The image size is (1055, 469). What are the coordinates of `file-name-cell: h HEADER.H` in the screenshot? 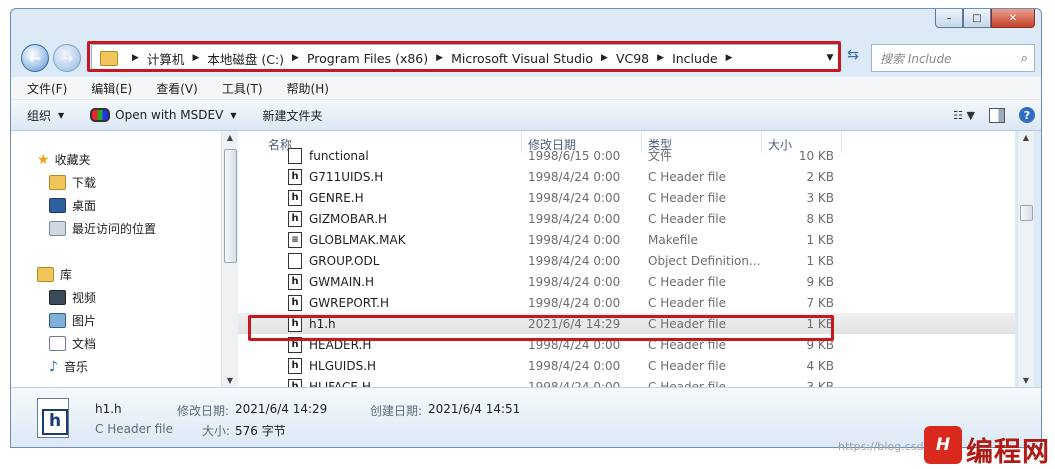 It's located at (330, 344).